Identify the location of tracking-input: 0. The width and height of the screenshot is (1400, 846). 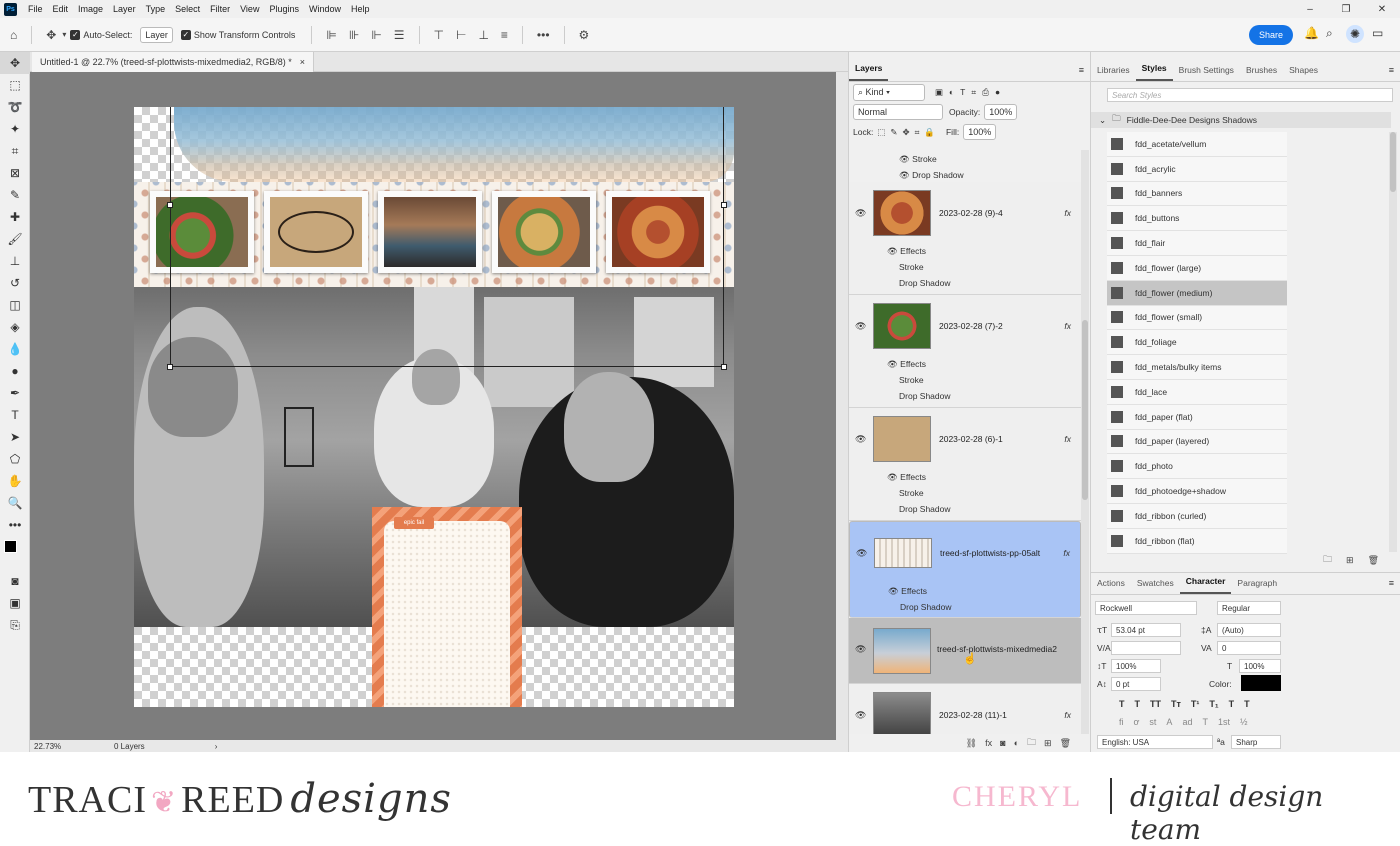
(1249, 648).